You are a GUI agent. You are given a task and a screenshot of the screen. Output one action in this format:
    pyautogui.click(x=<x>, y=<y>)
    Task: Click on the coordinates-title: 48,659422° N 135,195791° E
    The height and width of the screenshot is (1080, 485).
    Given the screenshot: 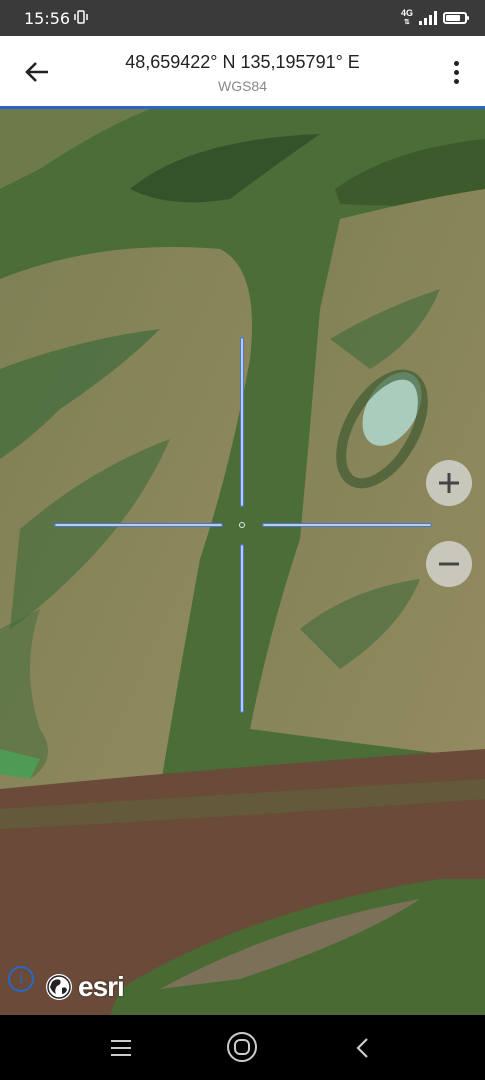 What is the action you would take?
    pyautogui.click(x=242, y=62)
    